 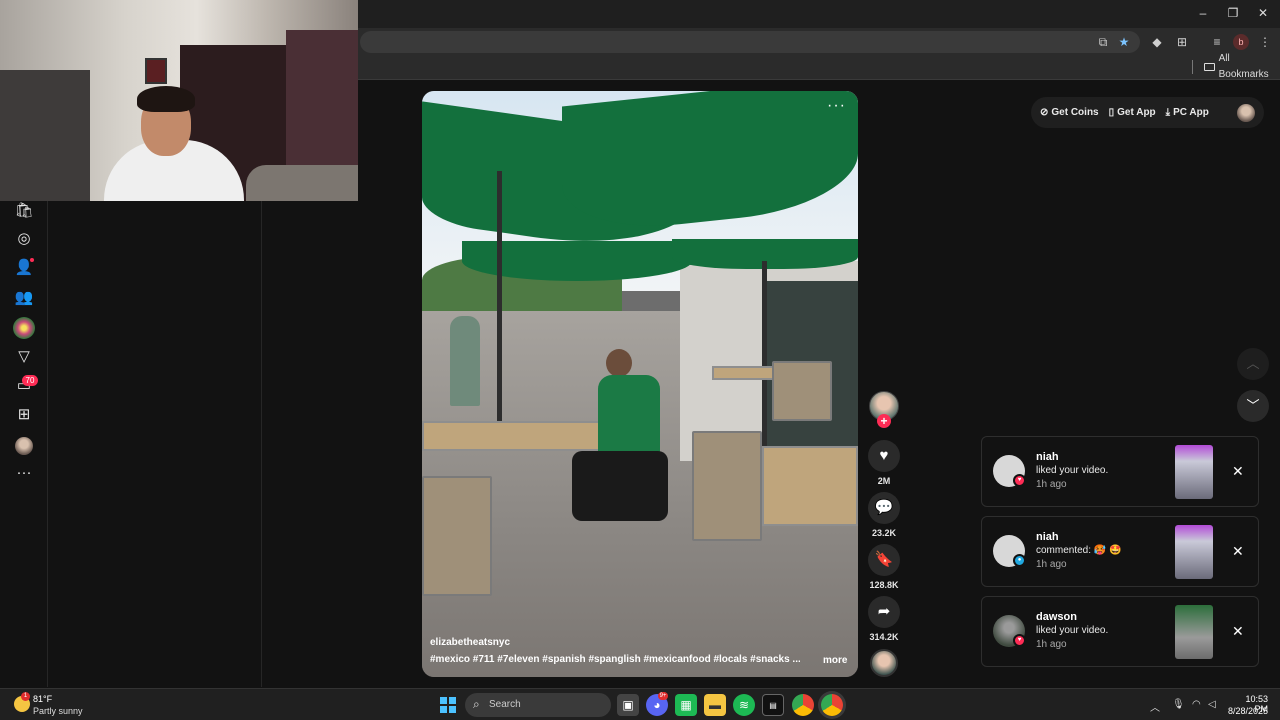 I want to click on app-dark-icon: ▤, so click(x=773, y=705).